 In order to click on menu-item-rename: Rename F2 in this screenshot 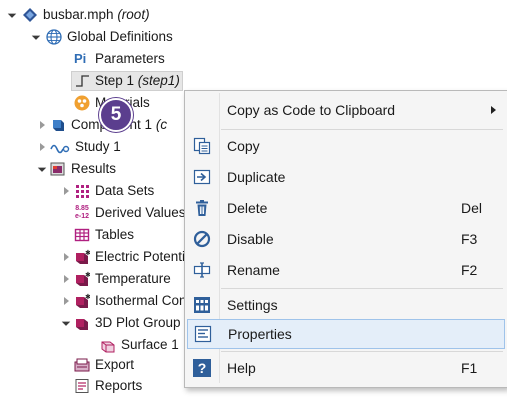, I will do `click(346, 270)`.